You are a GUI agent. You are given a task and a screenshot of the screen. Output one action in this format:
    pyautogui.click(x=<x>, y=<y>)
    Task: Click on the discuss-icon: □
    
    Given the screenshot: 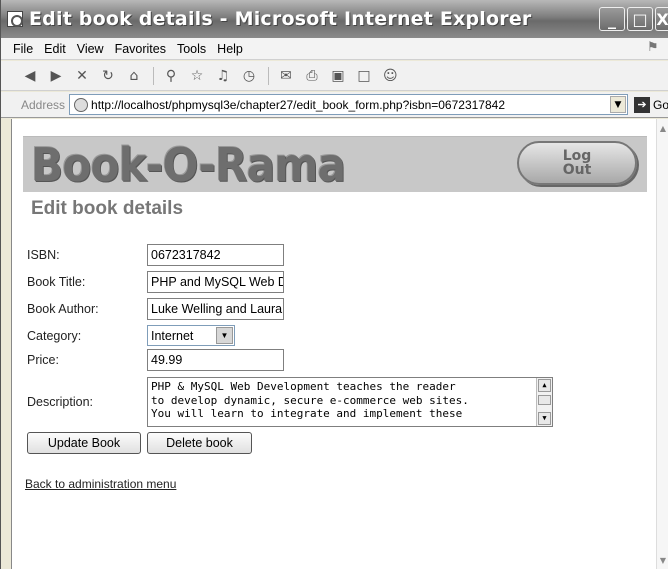 What is the action you would take?
    pyautogui.click(x=364, y=76)
    